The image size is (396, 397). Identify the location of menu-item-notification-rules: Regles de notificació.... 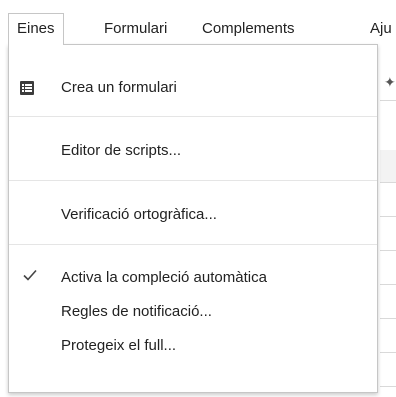
(193, 312).